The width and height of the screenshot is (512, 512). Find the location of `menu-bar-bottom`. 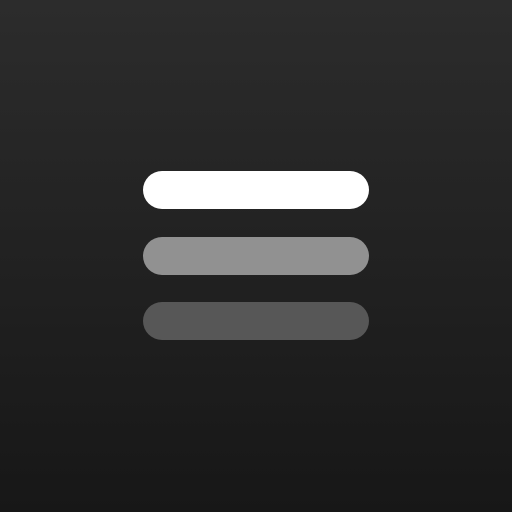

menu-bar-bottom is located at coordinates (256, 321).